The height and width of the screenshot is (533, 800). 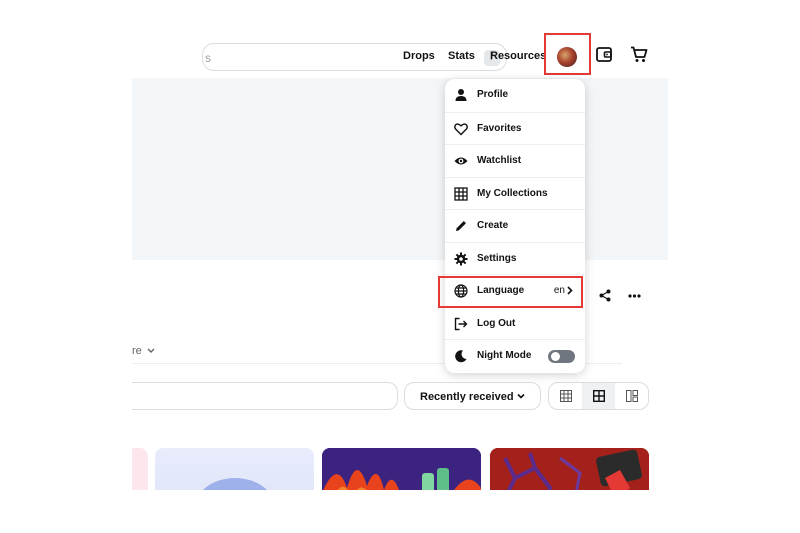 I want to click on toggle-knob, so click(x=555, y=356).